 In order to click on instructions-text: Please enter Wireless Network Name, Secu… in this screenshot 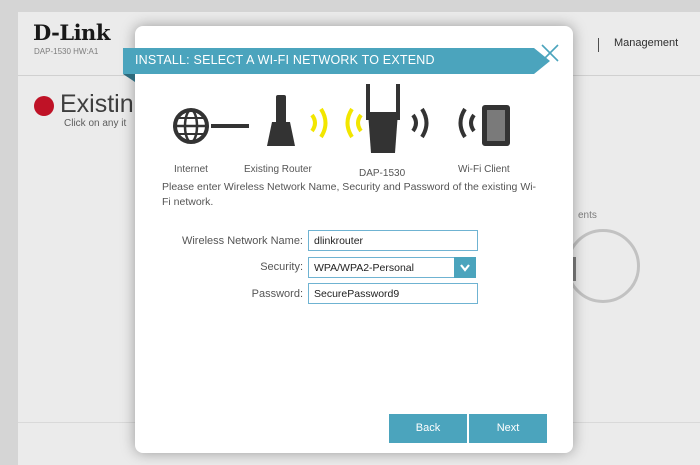, I will do `click(349, 194)`.